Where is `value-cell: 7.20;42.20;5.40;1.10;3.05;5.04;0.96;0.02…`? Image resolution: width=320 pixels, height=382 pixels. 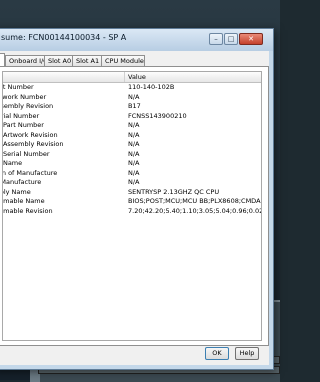 value-cell: 7.20;42.20;5.40;1.10;3.05;5.04;0.96;0.02… is located at coordinates (194, 210).